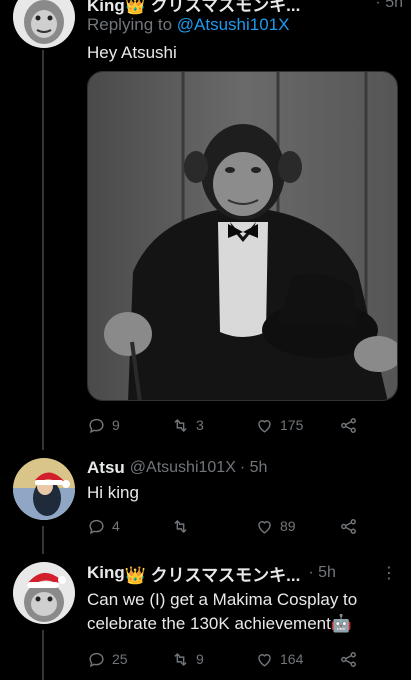 The width and height of the screenshot is (411, 680). What do you see at coordinates (106, 573) in the screenshot?
I see `tweet-3-name: King` at bounding box center [106, 573].